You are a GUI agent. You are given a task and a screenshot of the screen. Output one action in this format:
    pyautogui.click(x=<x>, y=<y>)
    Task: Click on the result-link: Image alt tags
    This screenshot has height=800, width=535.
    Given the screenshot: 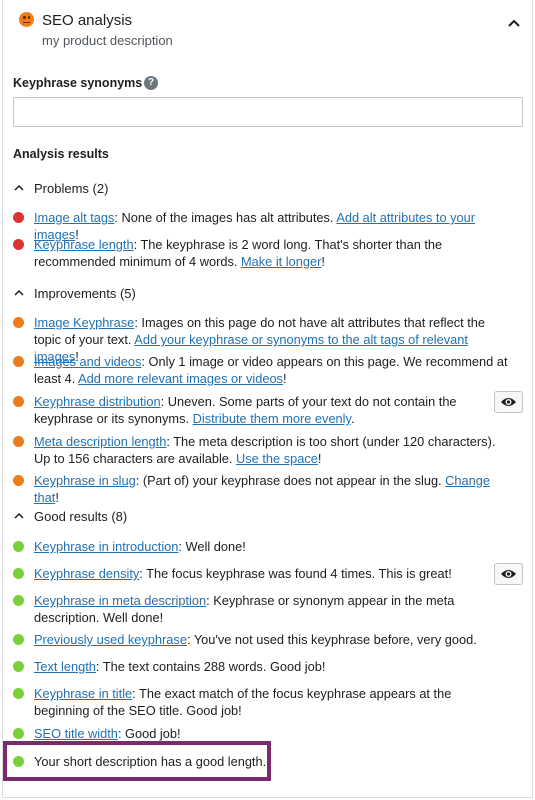 What is the action you would take?
    pyautogui.click(x=74, y=217)
    